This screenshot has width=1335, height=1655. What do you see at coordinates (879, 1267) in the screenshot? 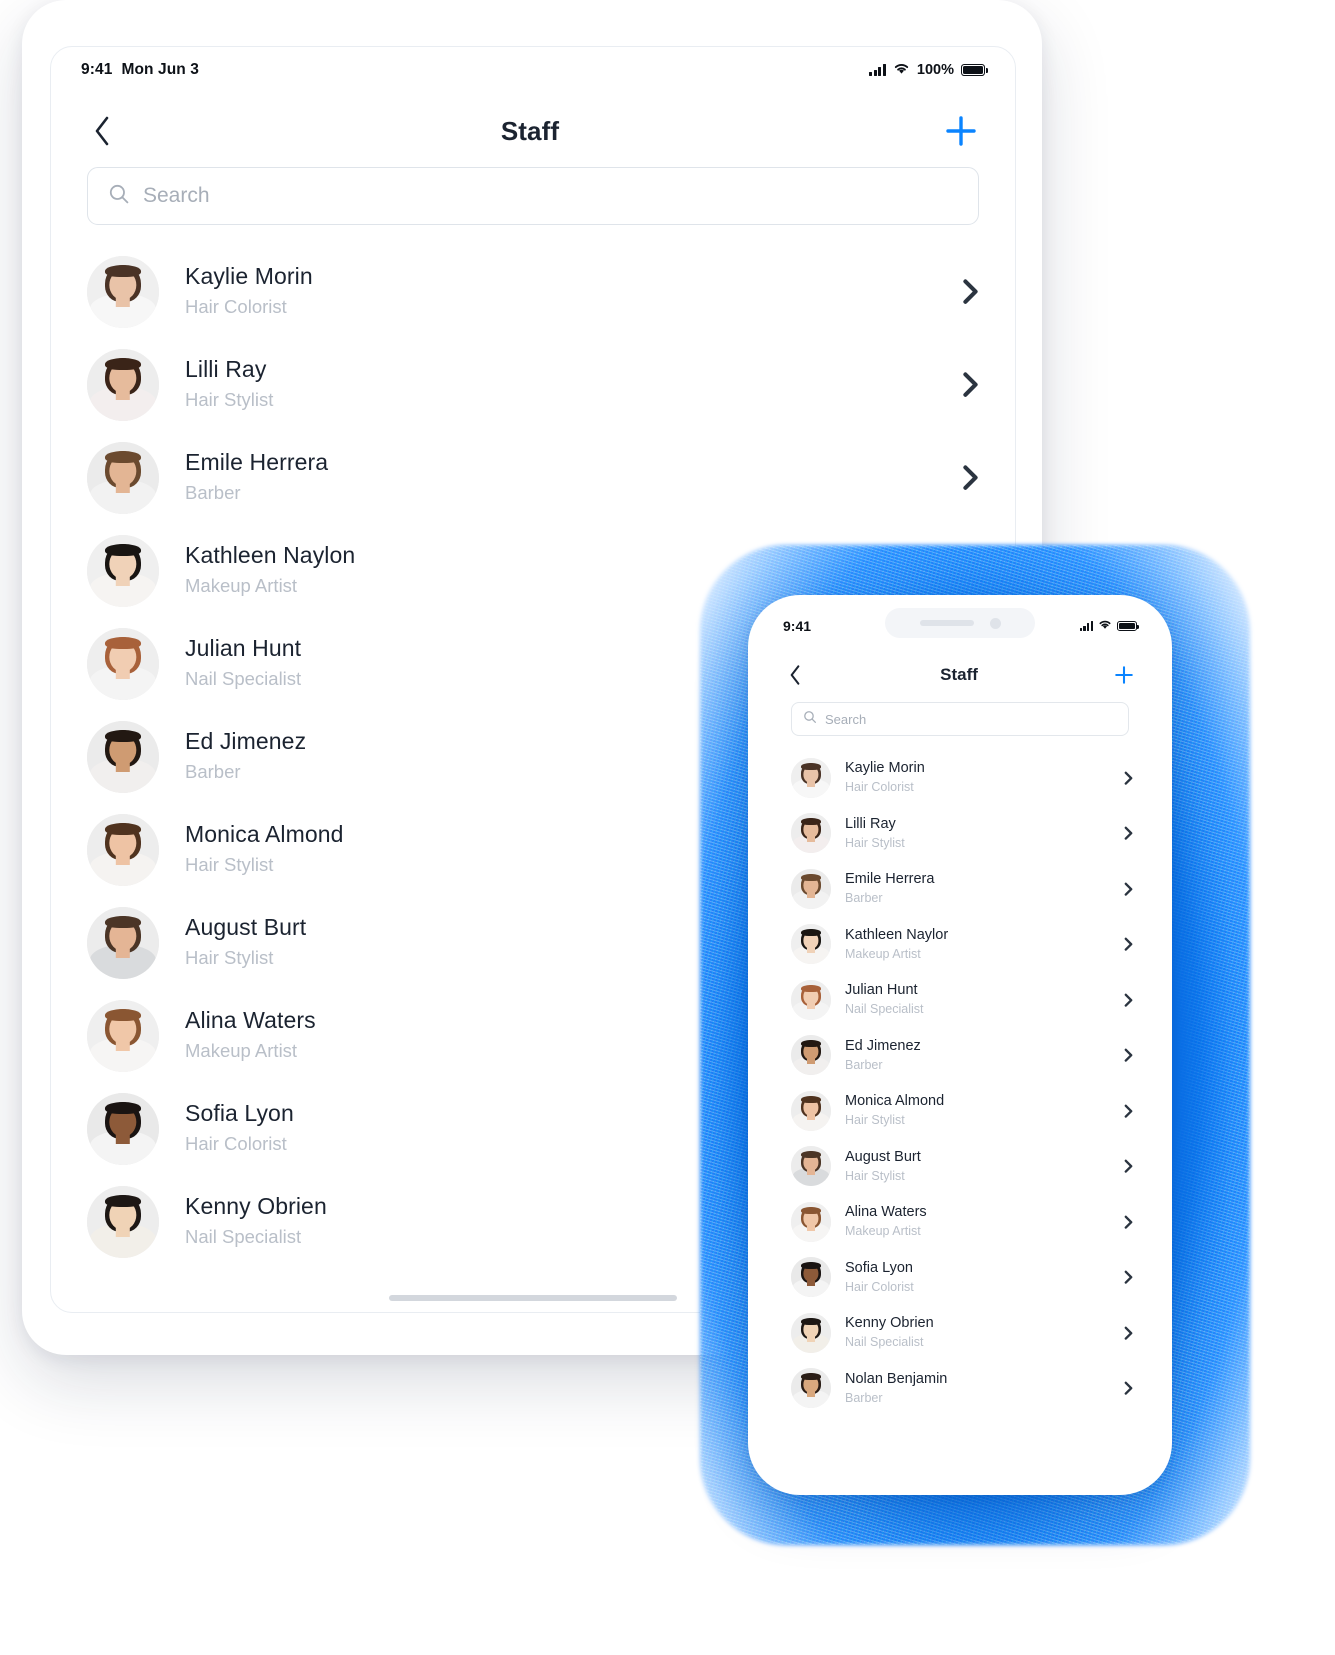
I see `staff-name: Sofia Lyon` at bounding box center [879, 1267].